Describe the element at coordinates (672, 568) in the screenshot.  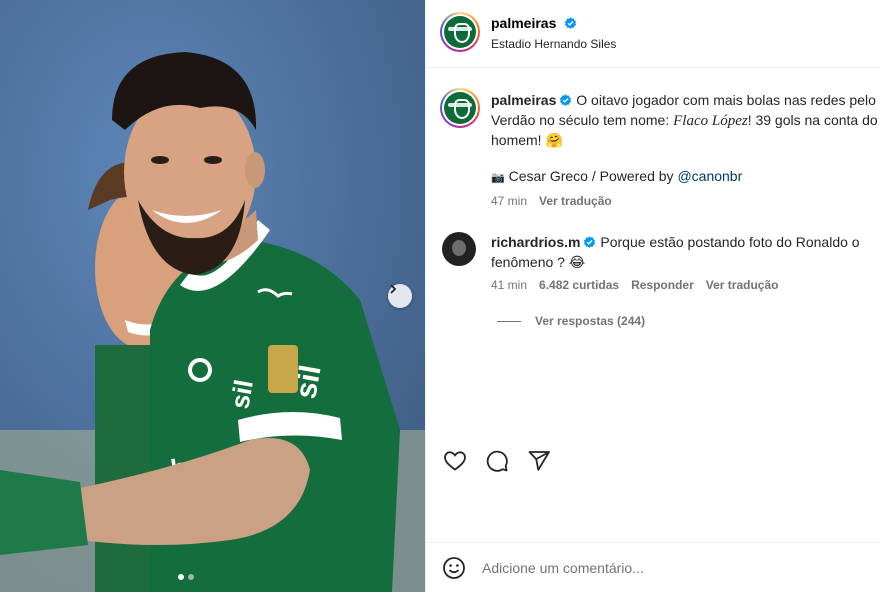
I see `comment-input` at that location.